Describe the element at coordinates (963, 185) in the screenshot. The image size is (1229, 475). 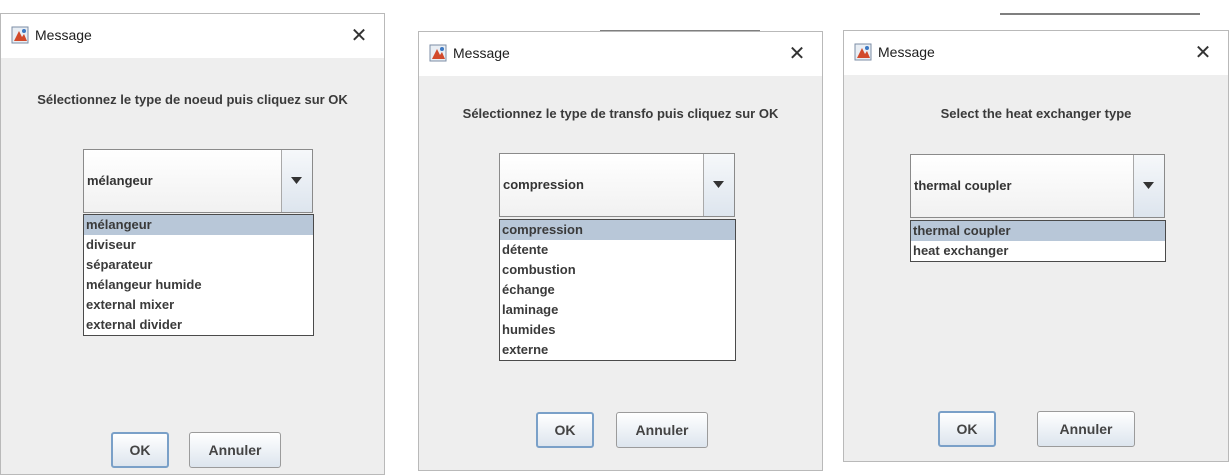
I see `combo-selected-value: thermal coupler` at that location.